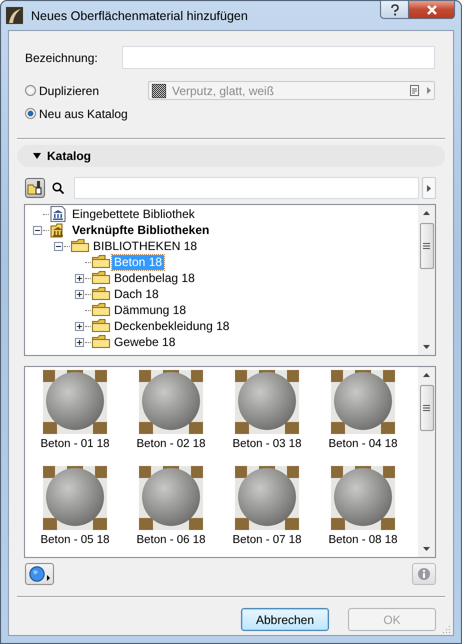 Image resolution: width=462 pixels, height=644 pixels. I want to click on folder-brush-icon, so click(35, 188).